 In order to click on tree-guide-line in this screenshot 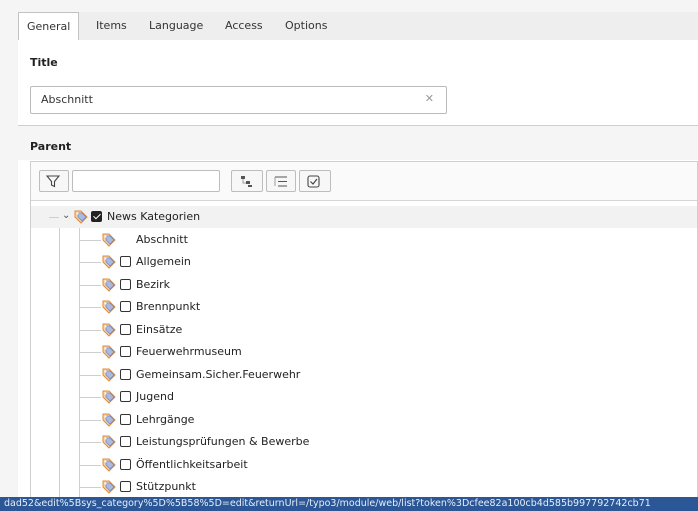, I will do `click(79, 363)`.